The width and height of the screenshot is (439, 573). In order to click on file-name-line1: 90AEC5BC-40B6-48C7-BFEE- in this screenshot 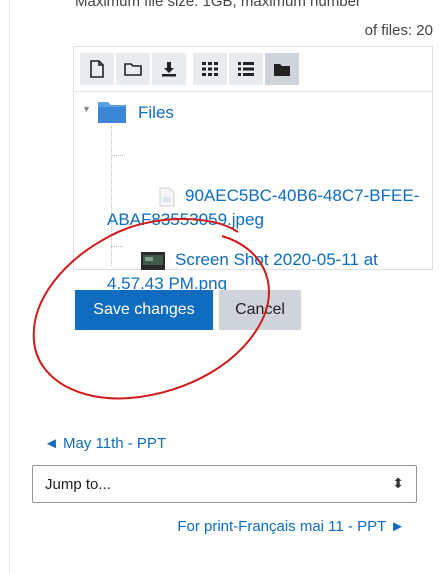, I will do `click(302, 195)`.